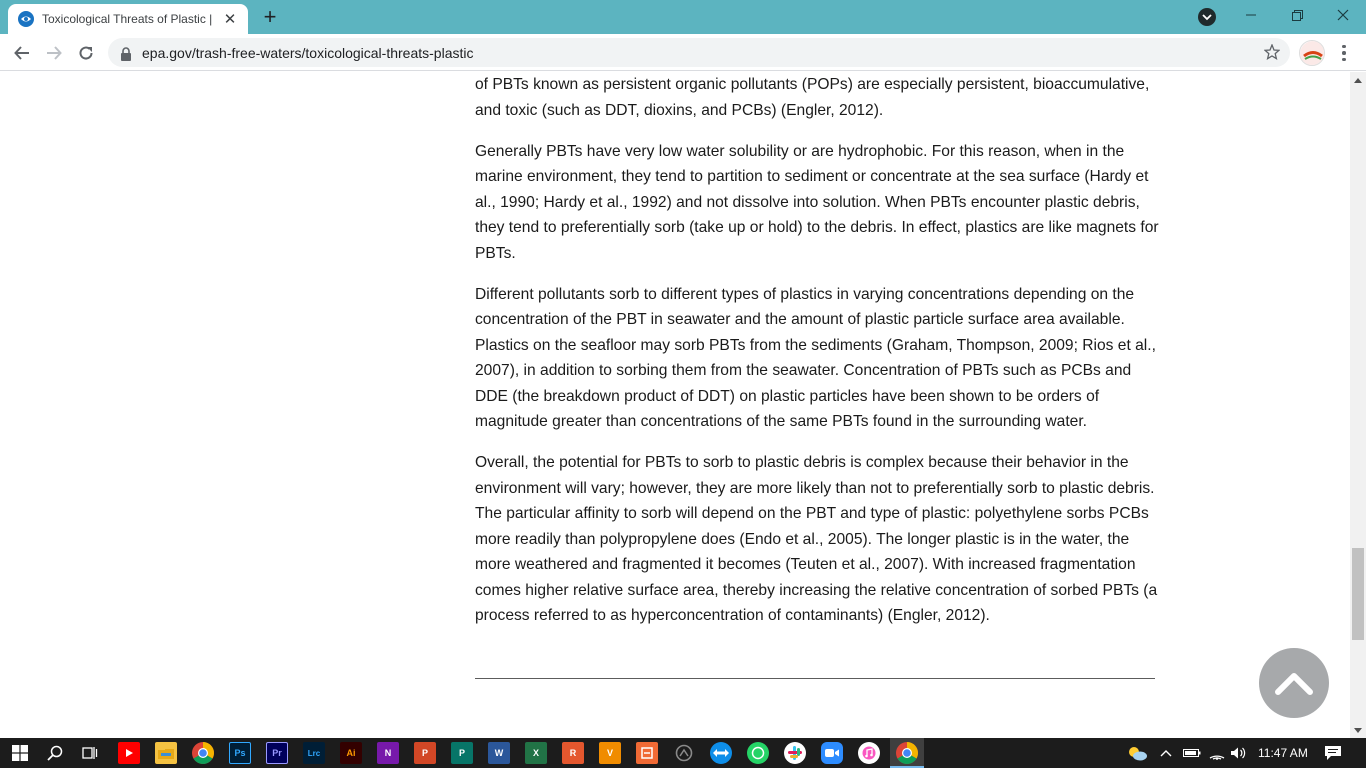 This screenshot has height=768, width=1366. What do you see at coordinates (203, 753) in the screenshot?
I see `chrome-icon` at bounding box center [203, 753].